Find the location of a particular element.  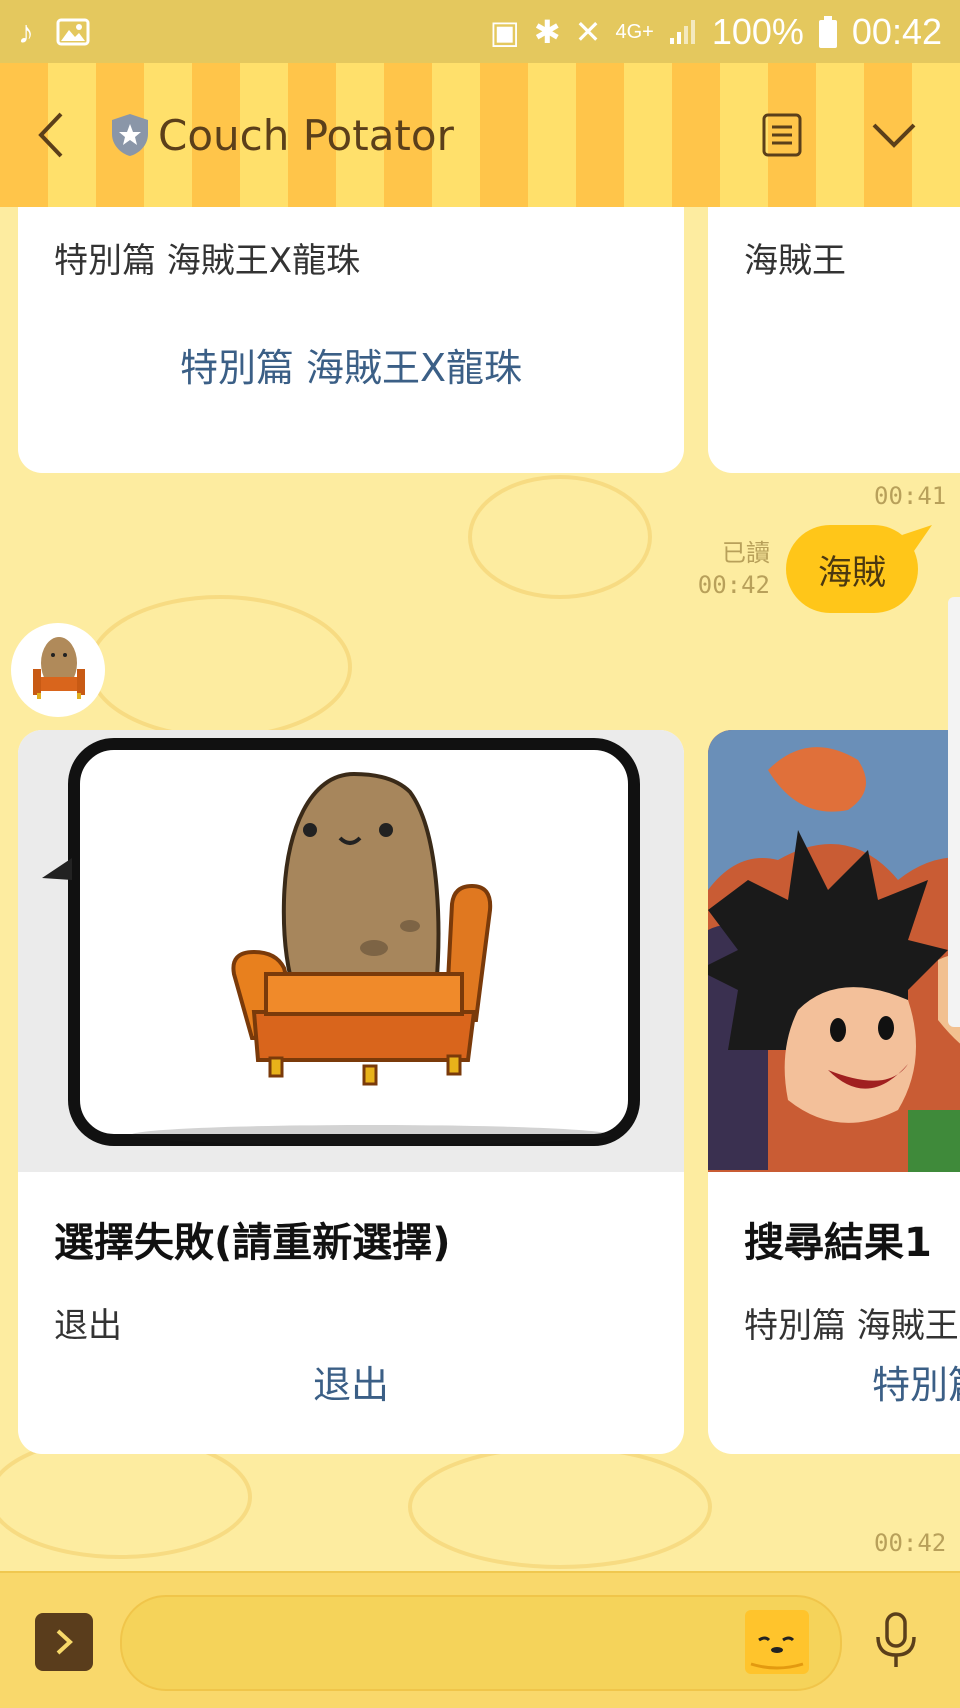

exit-button: 退出 is located at coordinates (351, 1381).